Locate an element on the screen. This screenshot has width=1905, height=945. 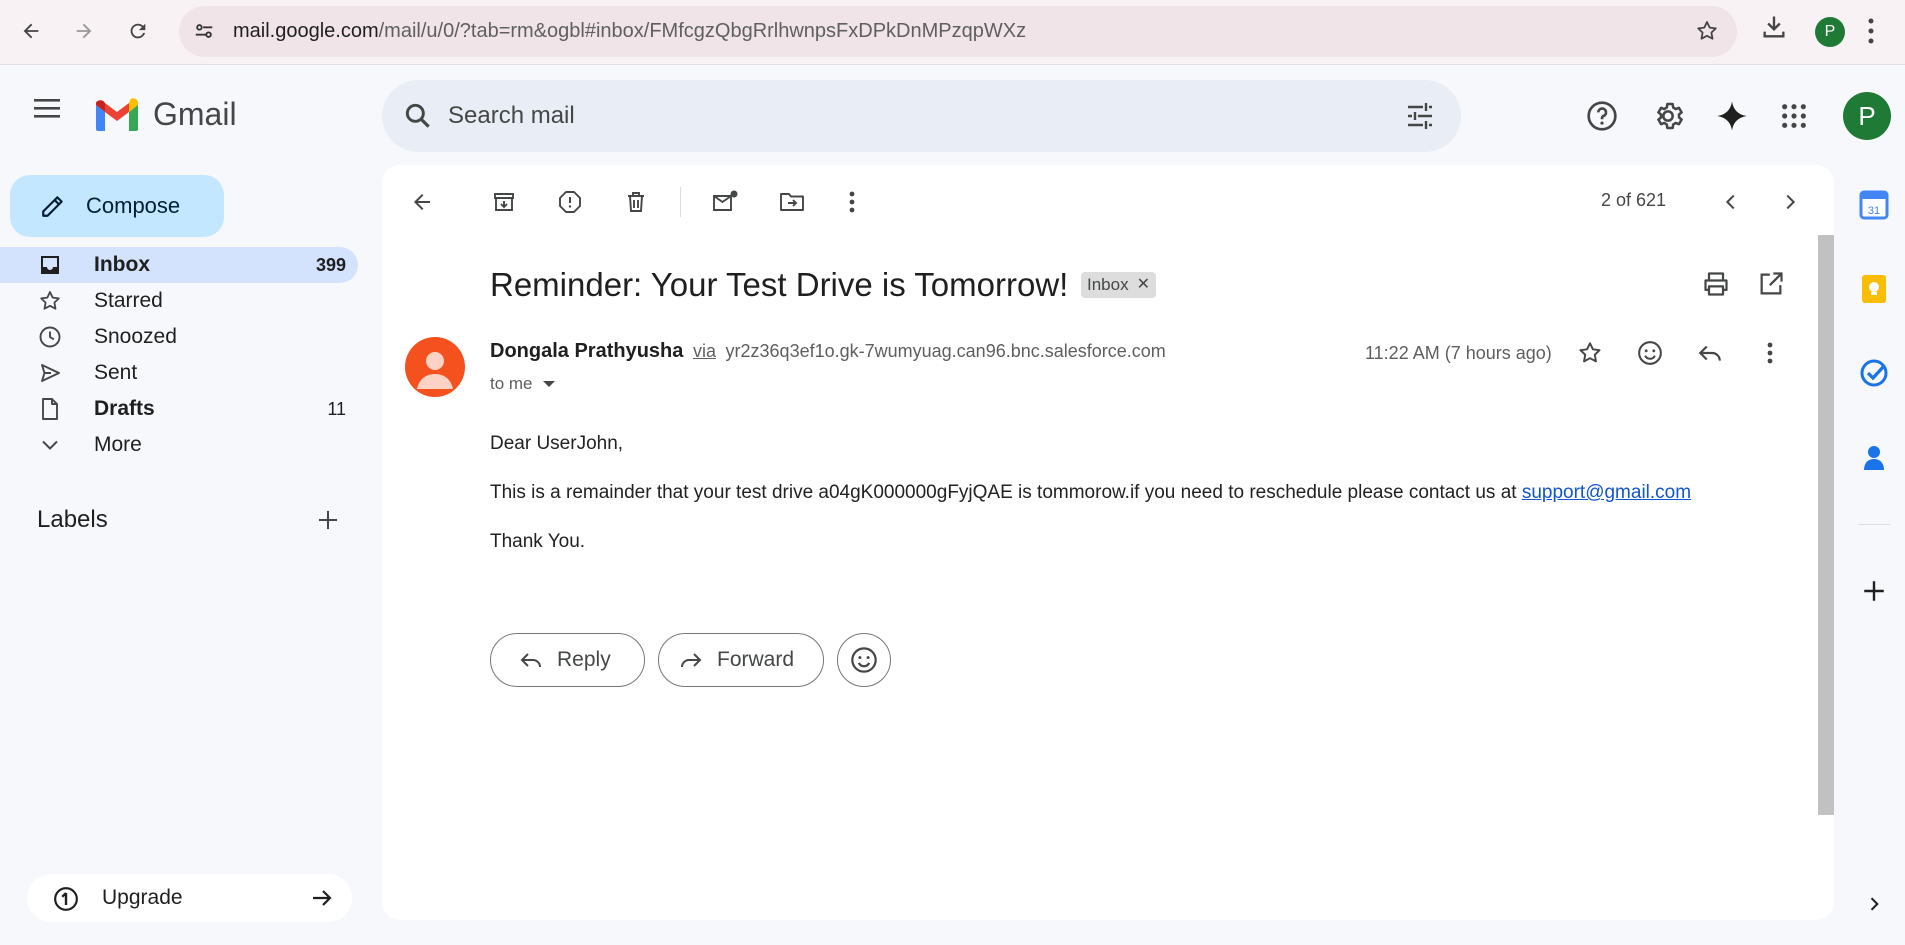
support-email-link: support@gmail.com is located at coordinates (1606, 492).